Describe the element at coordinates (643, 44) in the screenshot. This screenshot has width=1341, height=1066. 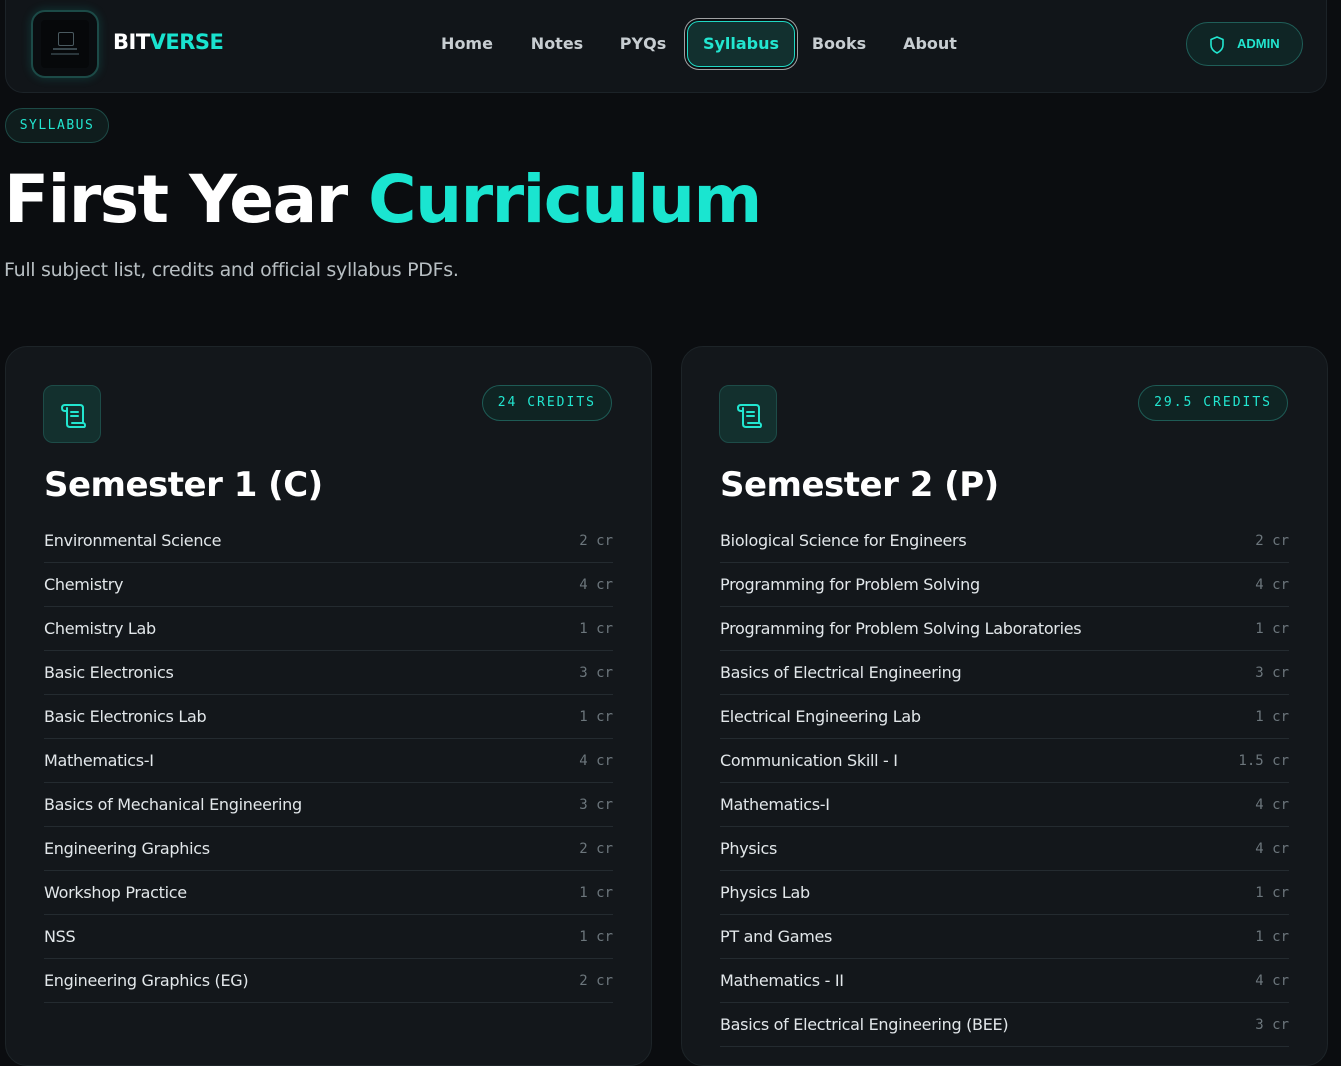
I see `nav-link-pyqs: PYQs` at that location.